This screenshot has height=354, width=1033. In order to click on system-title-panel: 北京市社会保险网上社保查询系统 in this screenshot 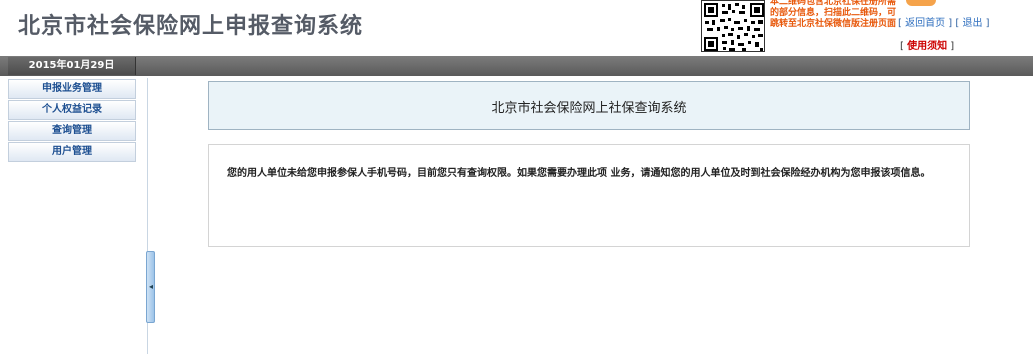, I will do `click(589, 105)`.